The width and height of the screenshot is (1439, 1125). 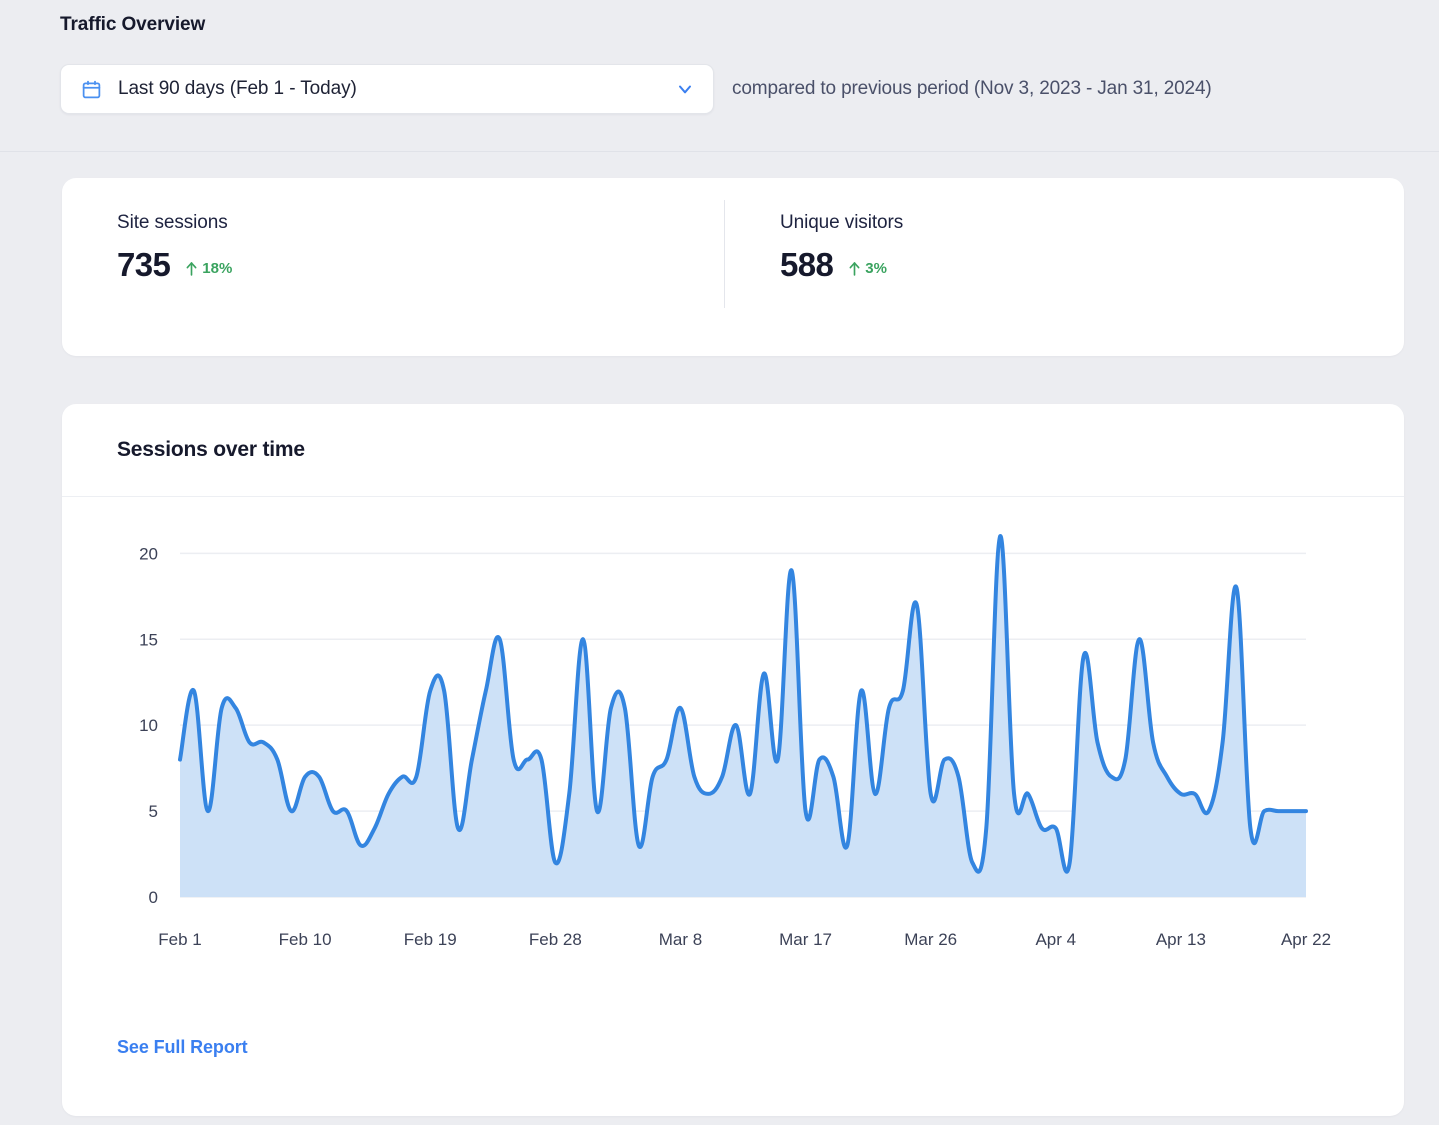 I want to click on date-range-value: Last 90 days (Feb 1 - Today), so click(x=237, y=88).